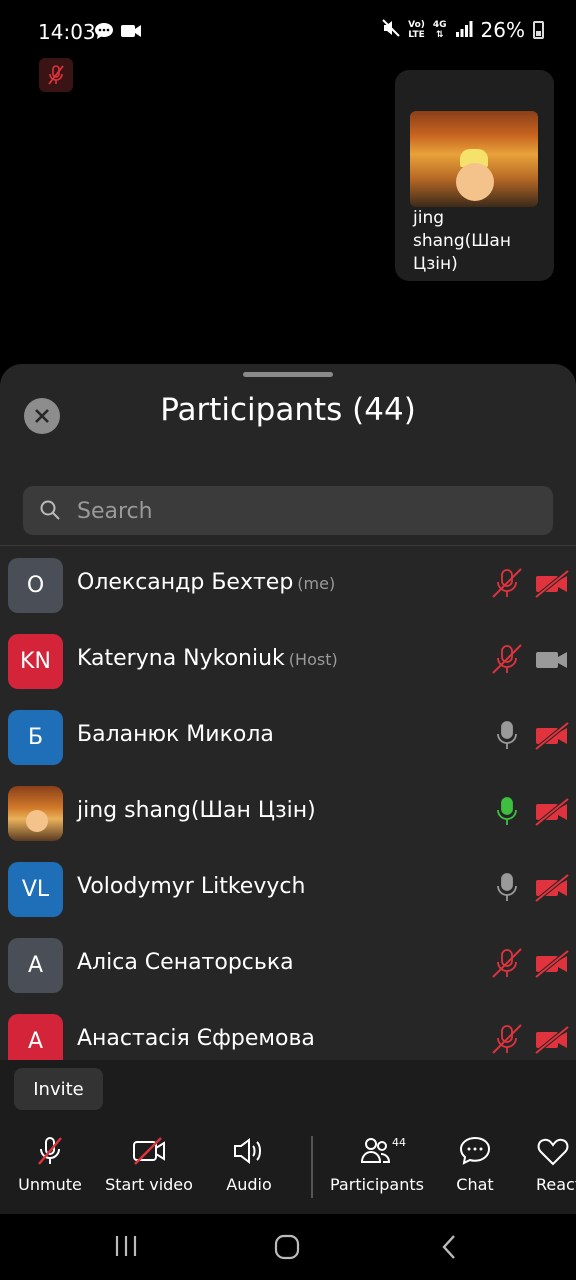 Image resolution: width=576 pixels, height=1280 pixels. I want to click on participants-button: 44 Participants, so click(377, 1164).